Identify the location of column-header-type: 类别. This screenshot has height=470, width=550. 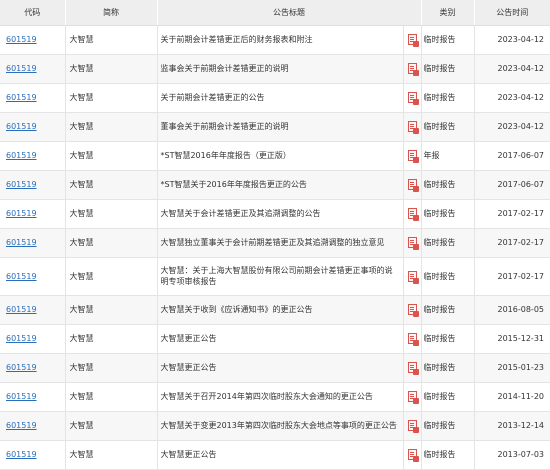
(448, 13).